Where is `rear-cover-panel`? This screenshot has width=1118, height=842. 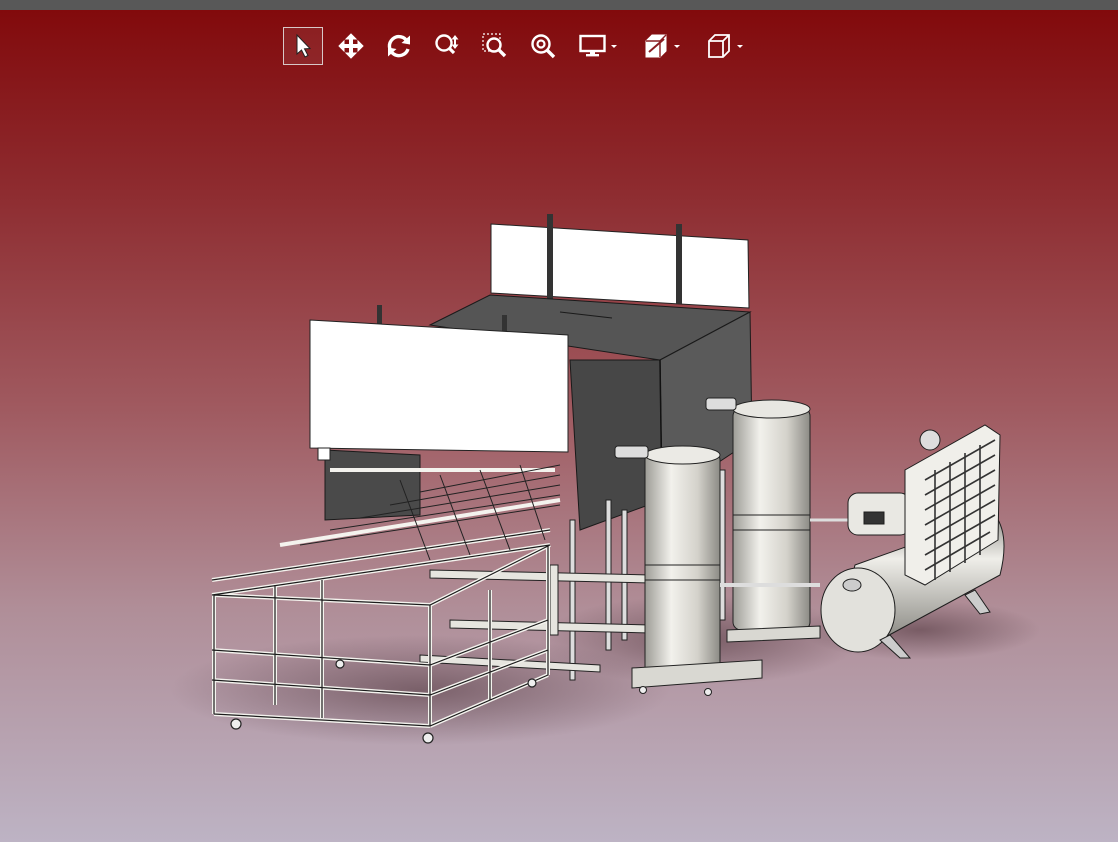
rear-cover-panel is located at coordinates (620, 261).